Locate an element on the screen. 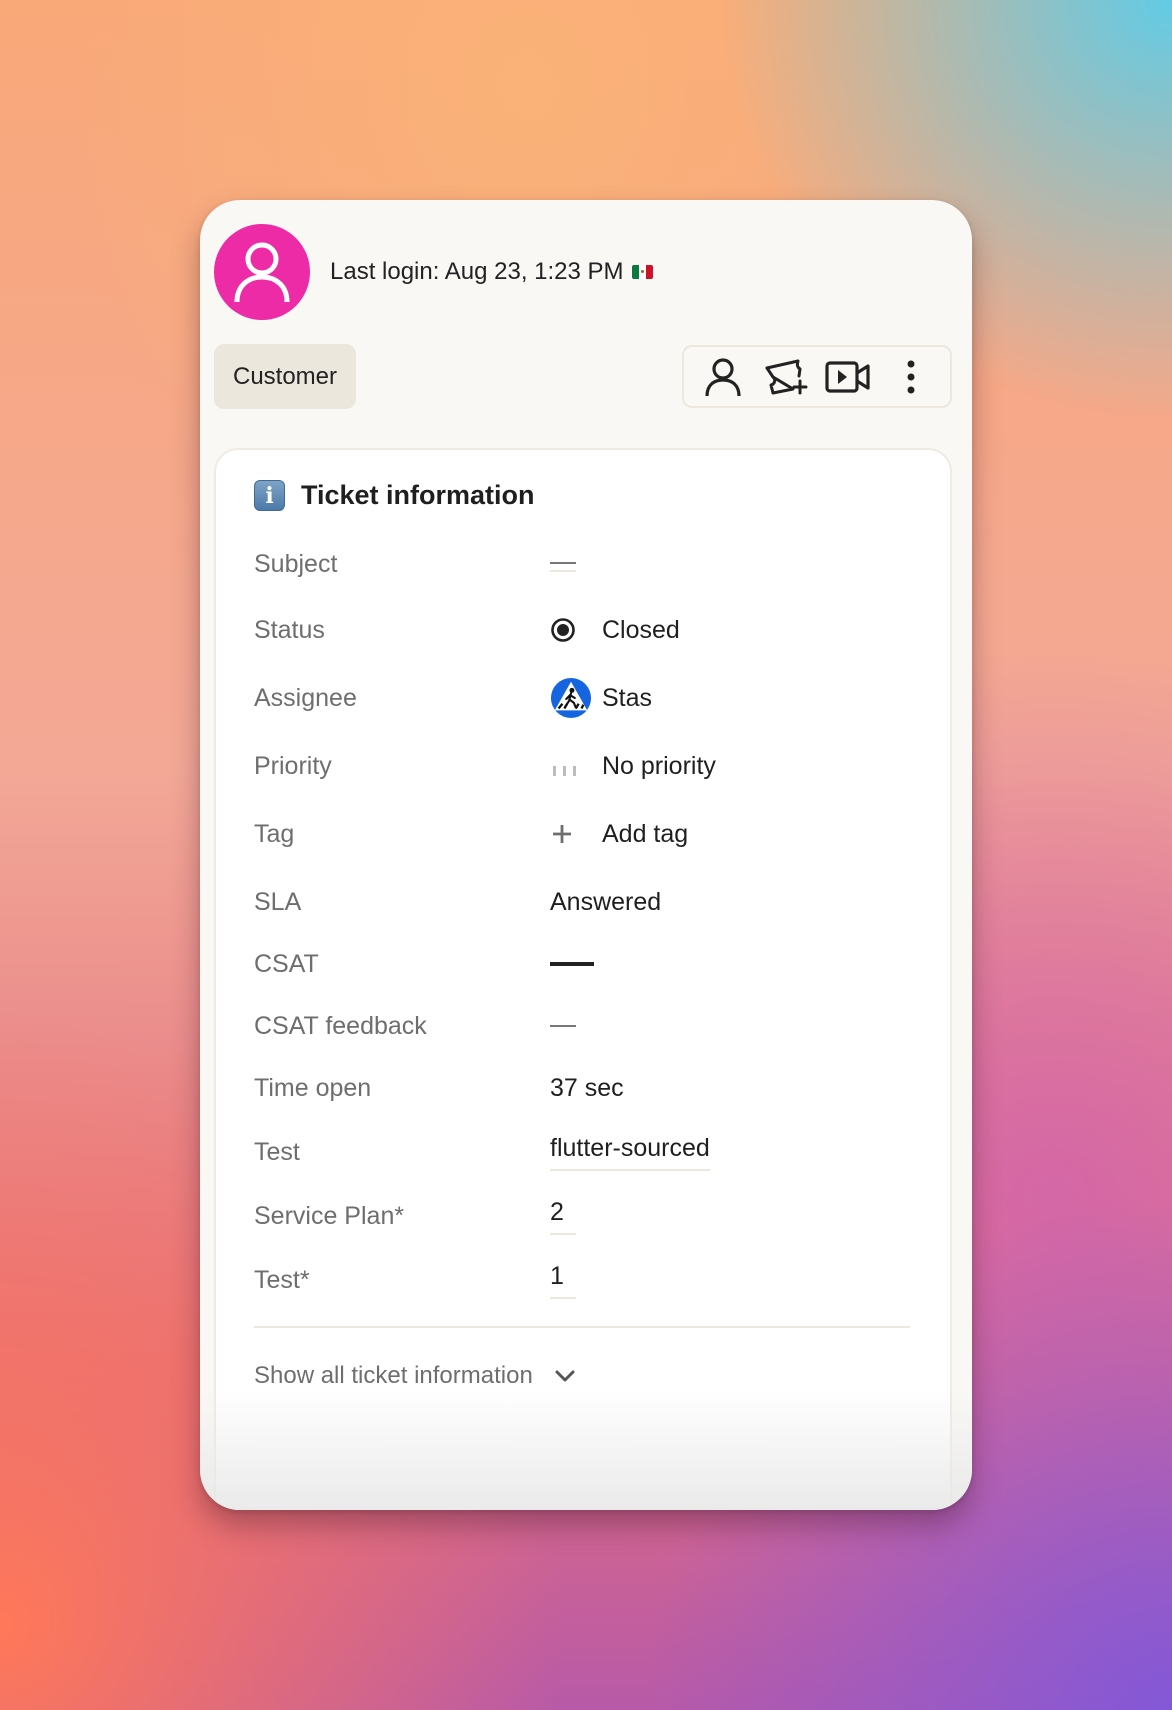  field-priority: Priority No priority is located at coordinates (584, 766).